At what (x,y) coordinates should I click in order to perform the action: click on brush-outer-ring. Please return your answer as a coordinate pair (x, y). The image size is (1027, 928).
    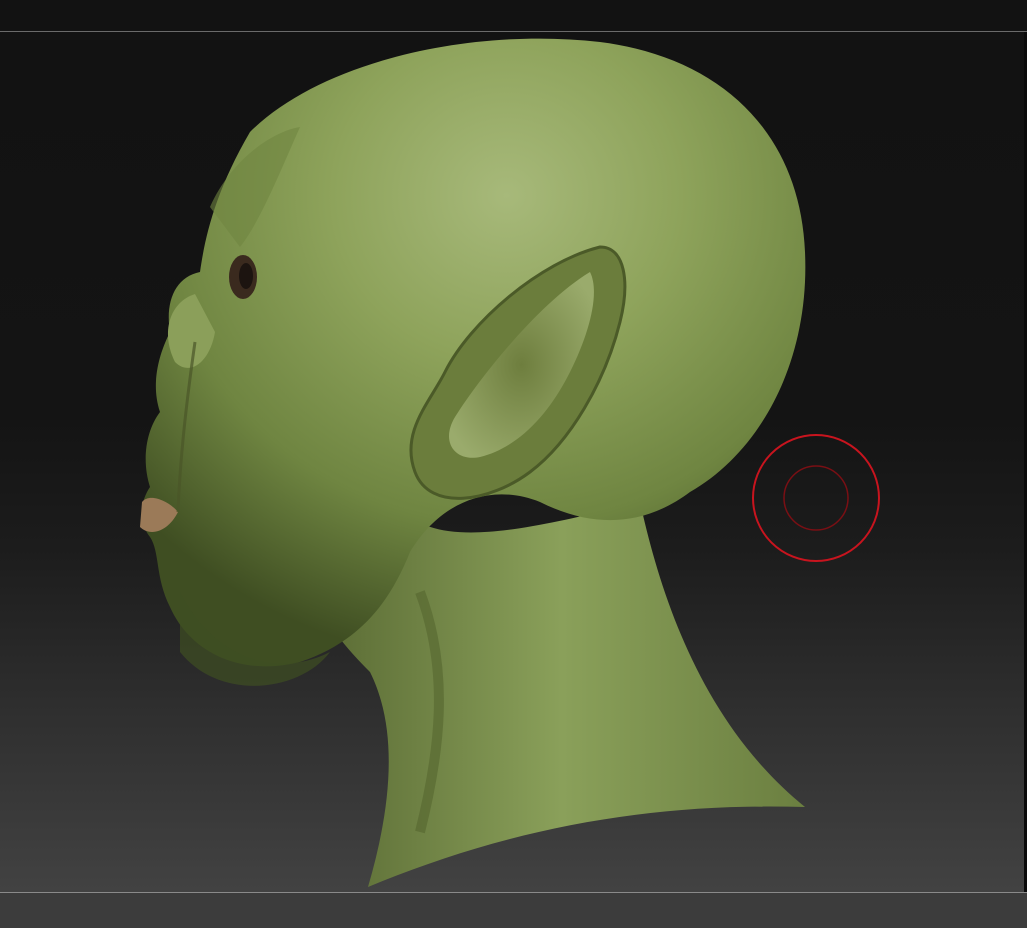
    Looking at the image, I should click on (816, 498).